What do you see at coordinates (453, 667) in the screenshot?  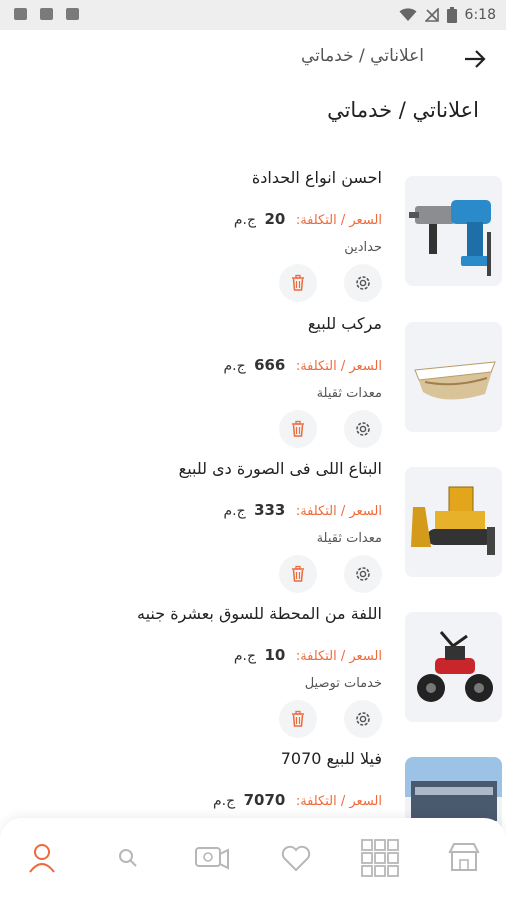 I see `atv-image` at bounding box center [453, 667].